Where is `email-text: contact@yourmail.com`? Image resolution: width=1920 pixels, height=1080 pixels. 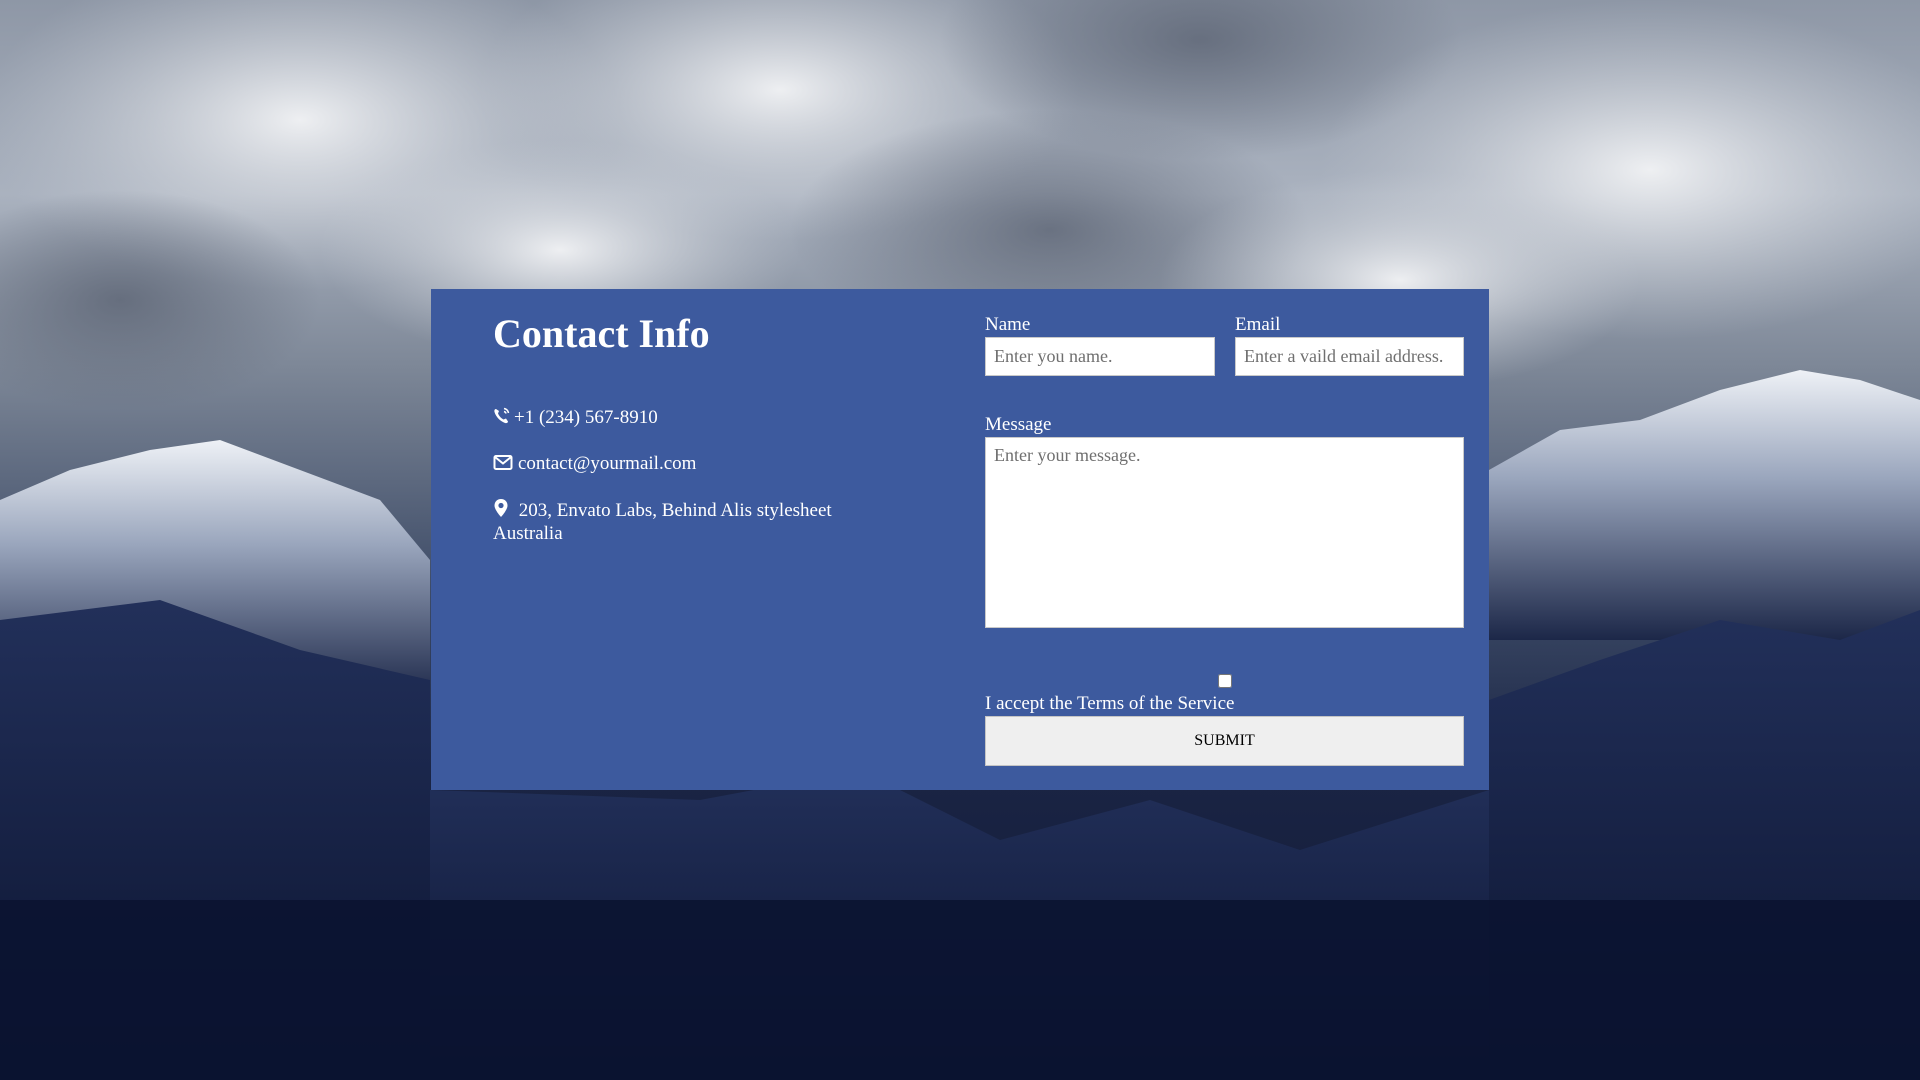
email-text: contact@yourmail.com is located at coordinates (607, 463).